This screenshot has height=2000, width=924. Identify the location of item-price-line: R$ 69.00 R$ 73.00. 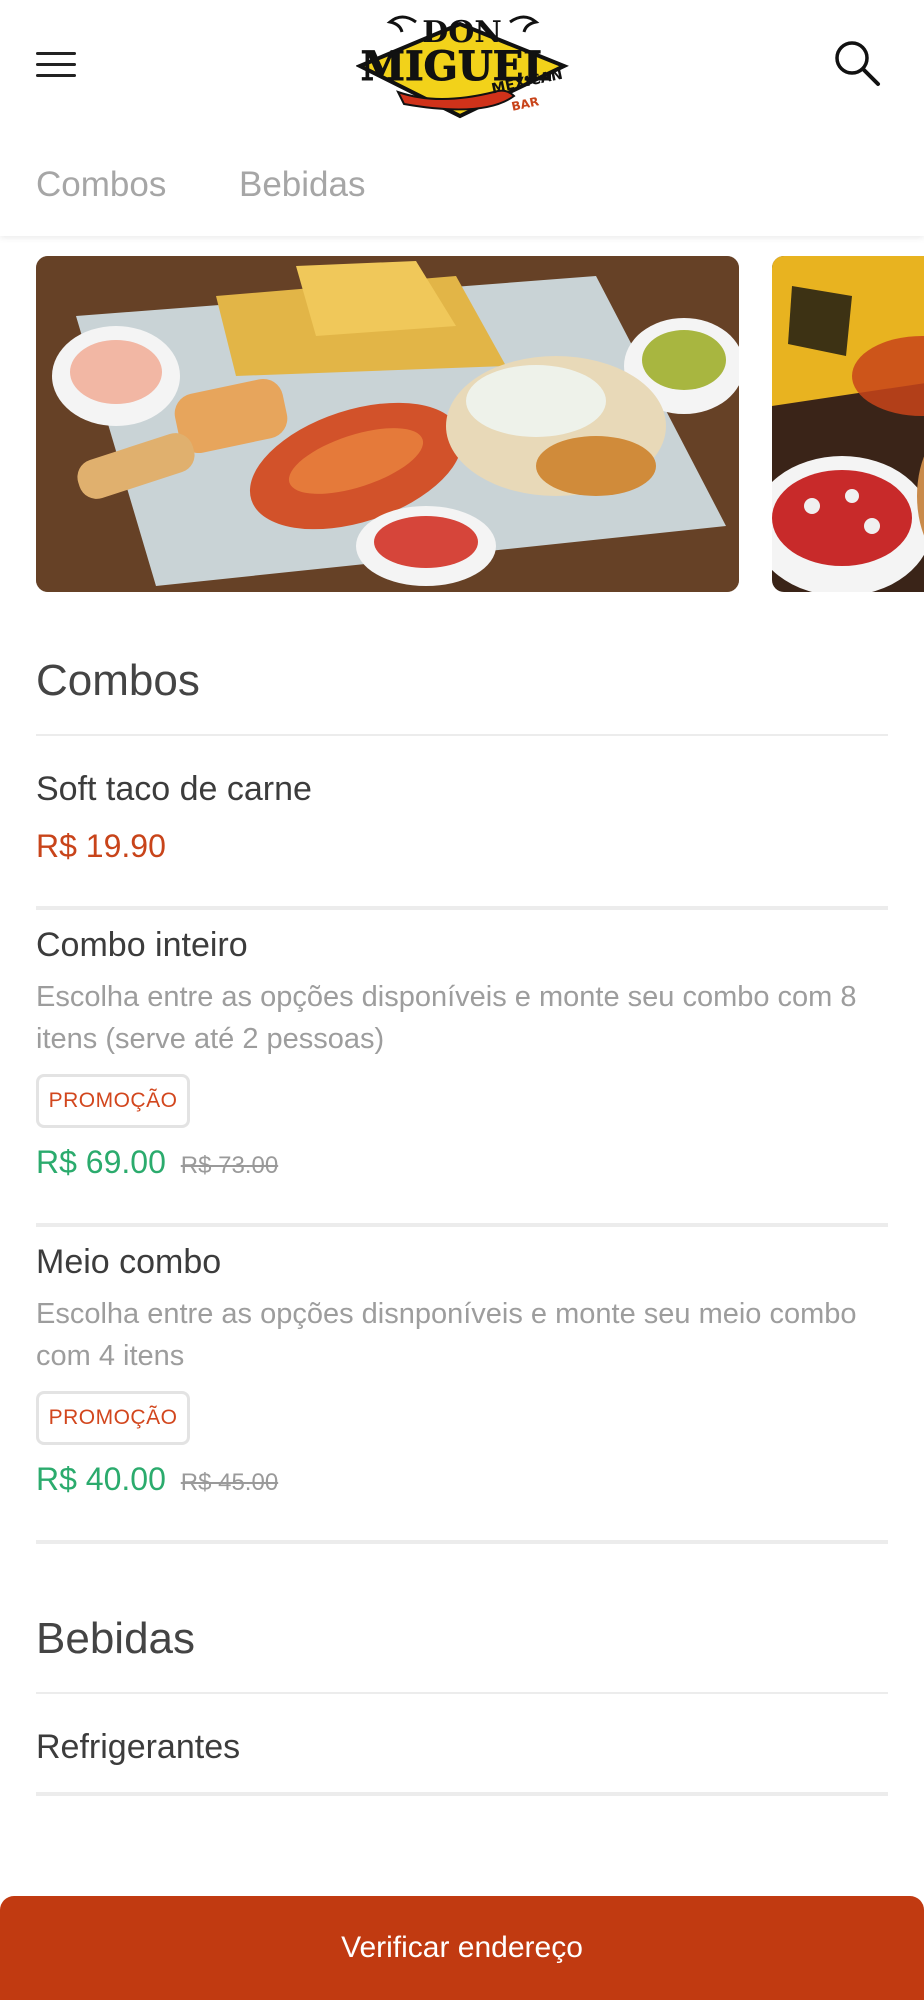
(157, 1162).